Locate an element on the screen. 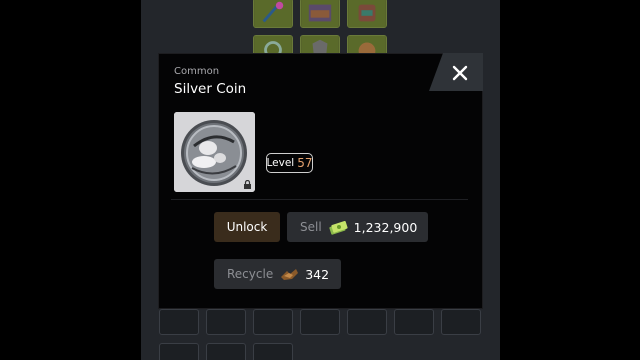  close-icon is located at coordinates (460, 73).